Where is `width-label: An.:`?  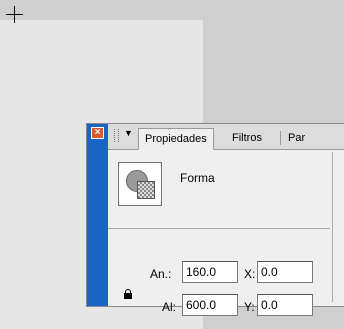 width-label: An.: is located at coordinates (161, 274).